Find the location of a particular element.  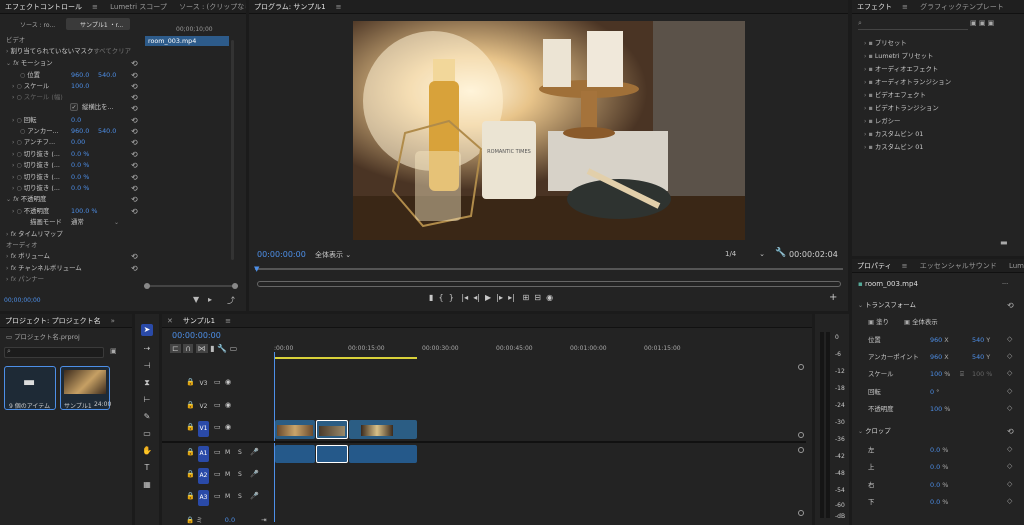

razor-tool-icon: ⧗ is located at coordinates (147, 383).